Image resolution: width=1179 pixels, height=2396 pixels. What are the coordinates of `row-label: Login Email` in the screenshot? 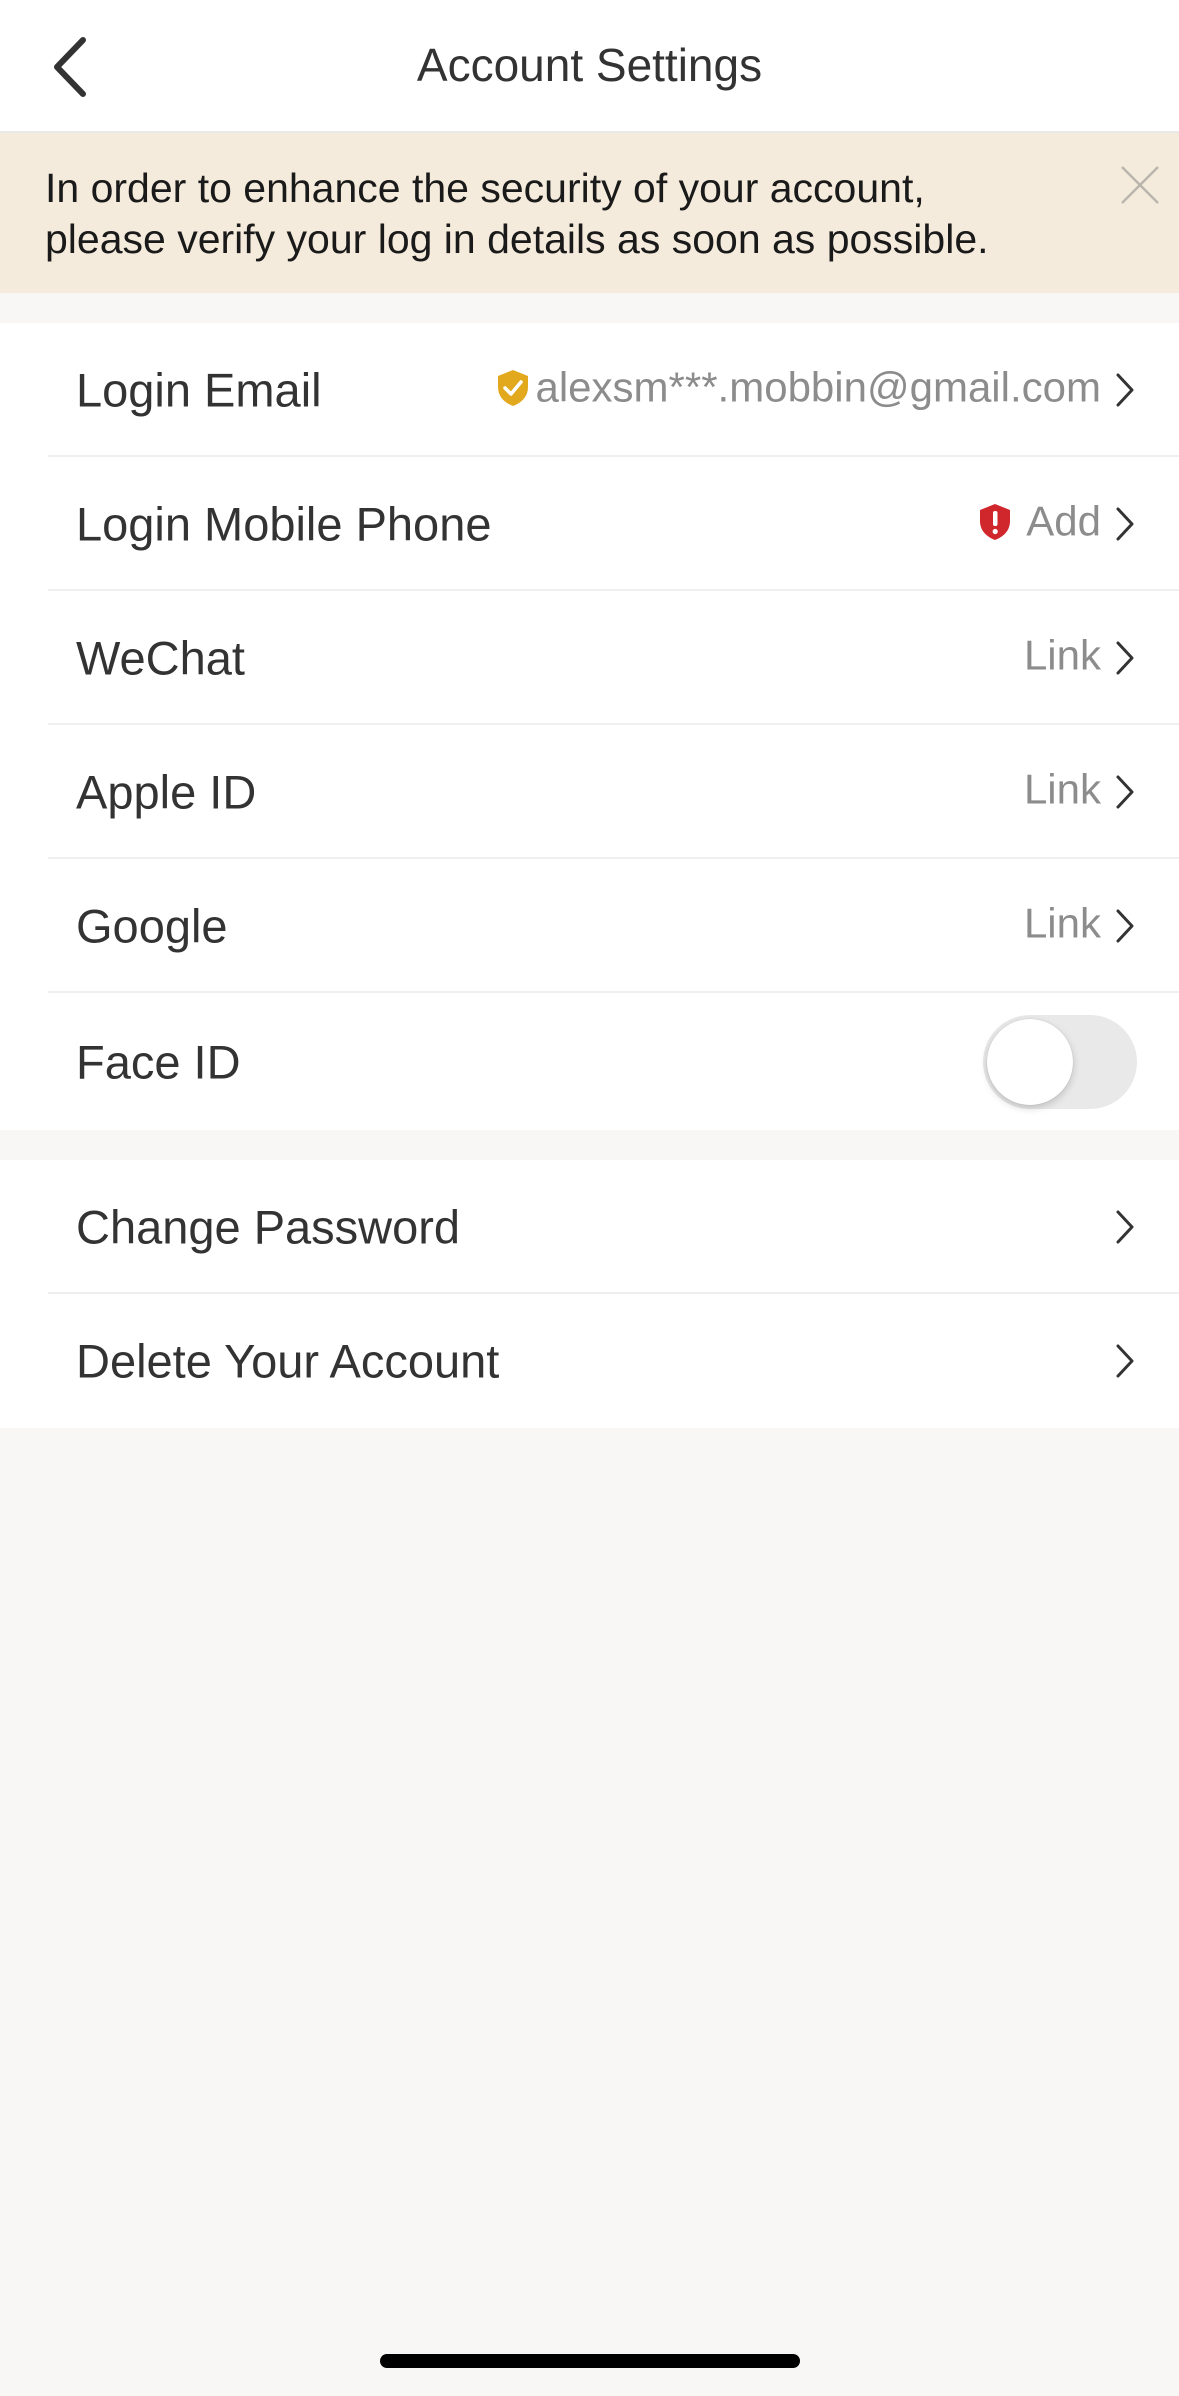 It's located at (199, 390).